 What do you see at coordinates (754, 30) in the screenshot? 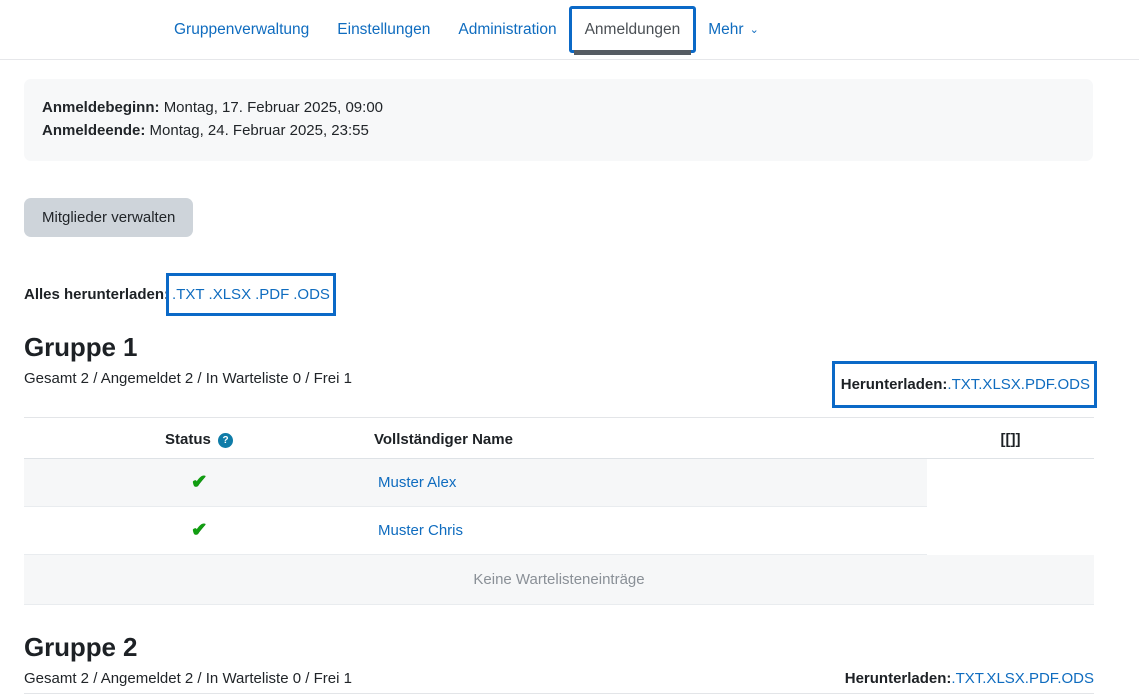
I see `chevron-down-icon: ⌄` at bounding box center [754, 30].